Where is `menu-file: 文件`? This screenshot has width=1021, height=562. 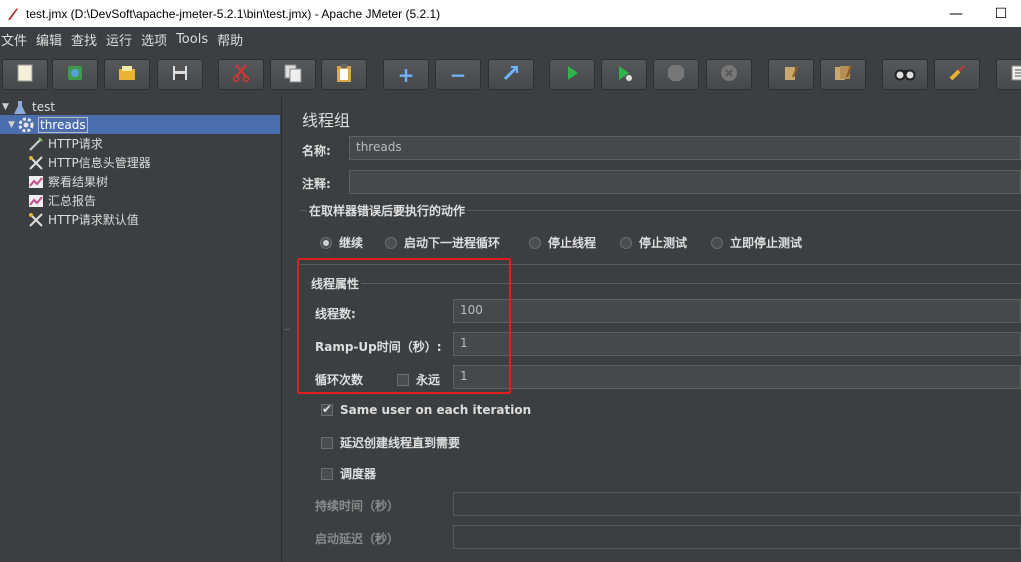
menu-file: 文件 is located at coordinates (16, 39).